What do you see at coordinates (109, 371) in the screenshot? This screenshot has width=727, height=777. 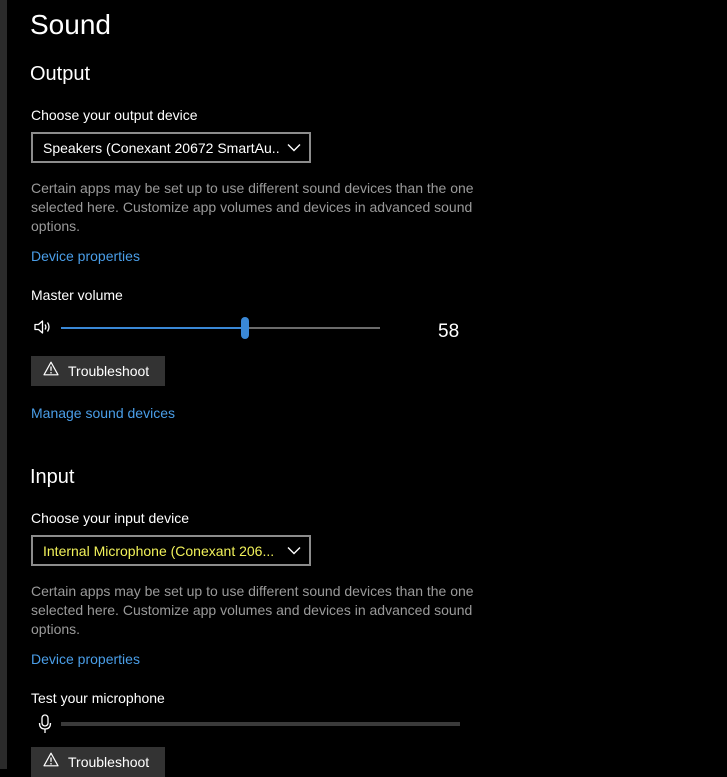 I see `output-troubleshoot-label: Troubleshoot` at bounding box center [109, 371].